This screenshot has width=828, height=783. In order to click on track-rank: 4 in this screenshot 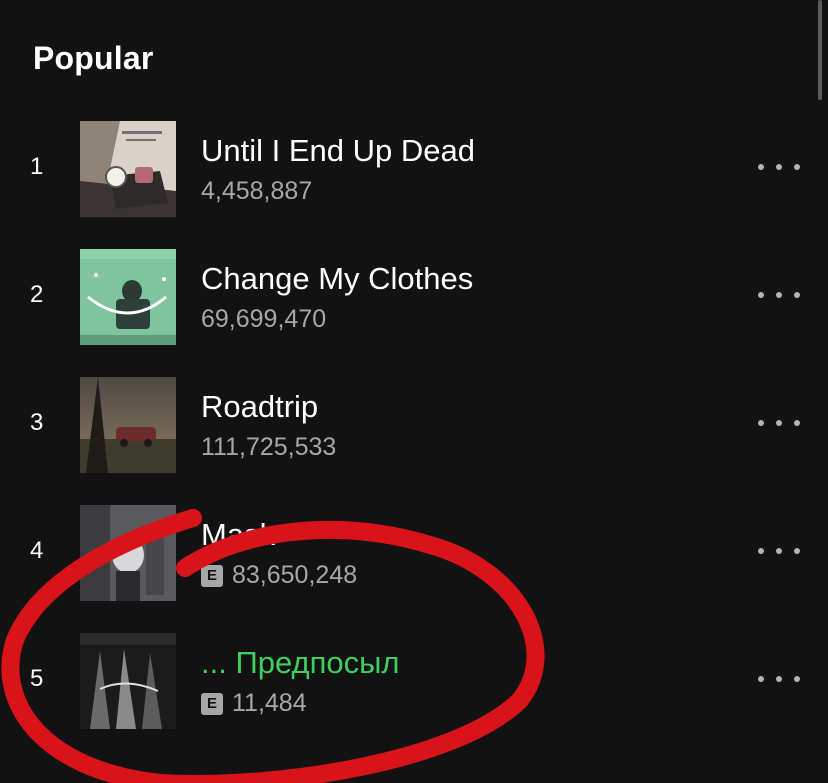, I will do `click(37, 550)`.